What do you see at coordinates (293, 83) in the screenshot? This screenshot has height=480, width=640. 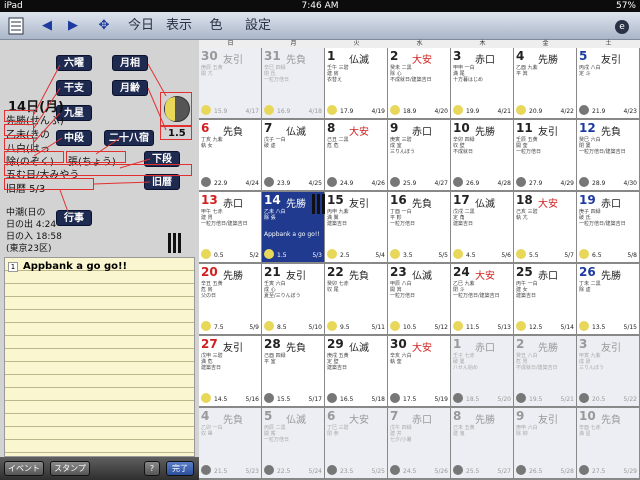 I see `day-cell: 31 先負 辛巳 四緑 閉 氐 一粒万倍日 16.9 4/18` at bounding box center [293, 83].